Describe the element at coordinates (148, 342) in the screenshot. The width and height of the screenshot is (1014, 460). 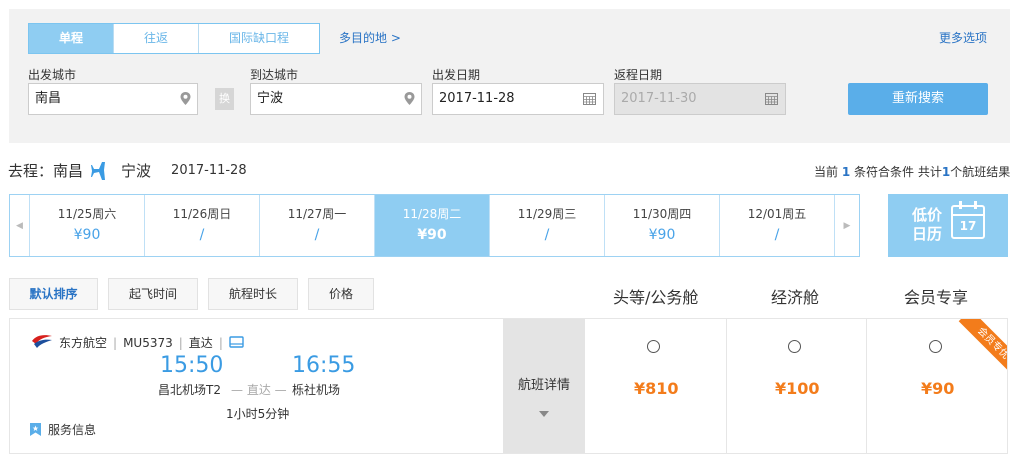
I see `flight-number: MU5373` at that location.